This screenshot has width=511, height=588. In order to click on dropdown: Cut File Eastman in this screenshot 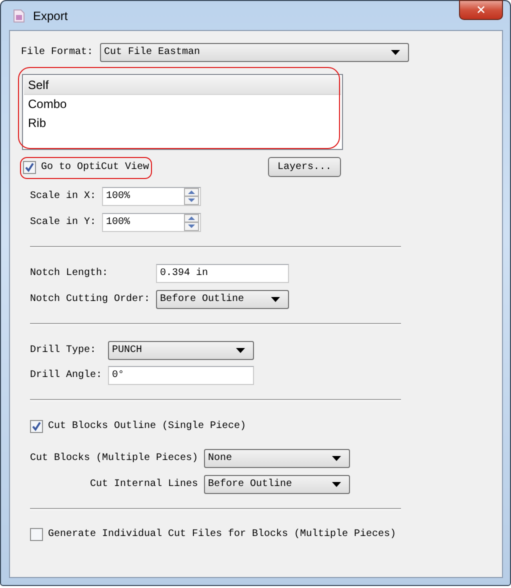, I will do `click(254, 52)`.